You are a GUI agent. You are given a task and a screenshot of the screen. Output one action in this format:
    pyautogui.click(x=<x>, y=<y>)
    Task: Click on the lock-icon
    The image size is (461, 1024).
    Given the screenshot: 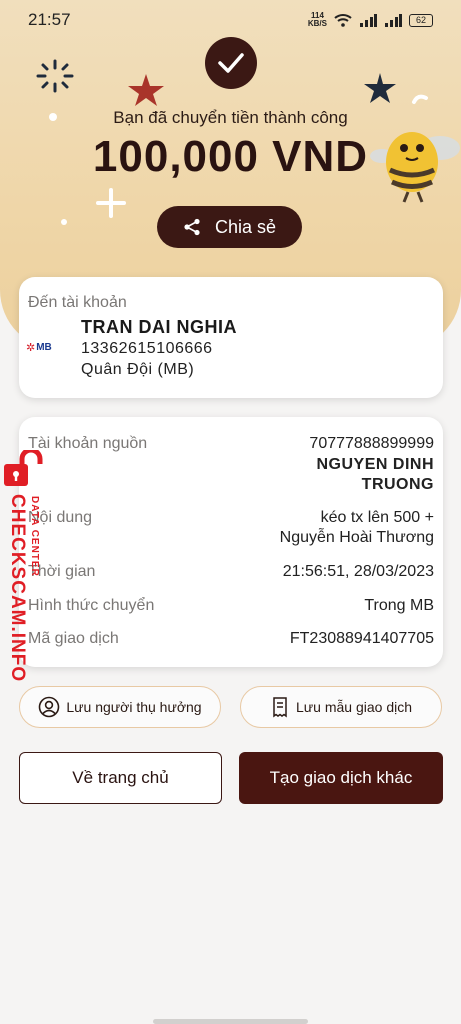 What is the action you would take?
    pyautogui.click(x=23, y=468)
    